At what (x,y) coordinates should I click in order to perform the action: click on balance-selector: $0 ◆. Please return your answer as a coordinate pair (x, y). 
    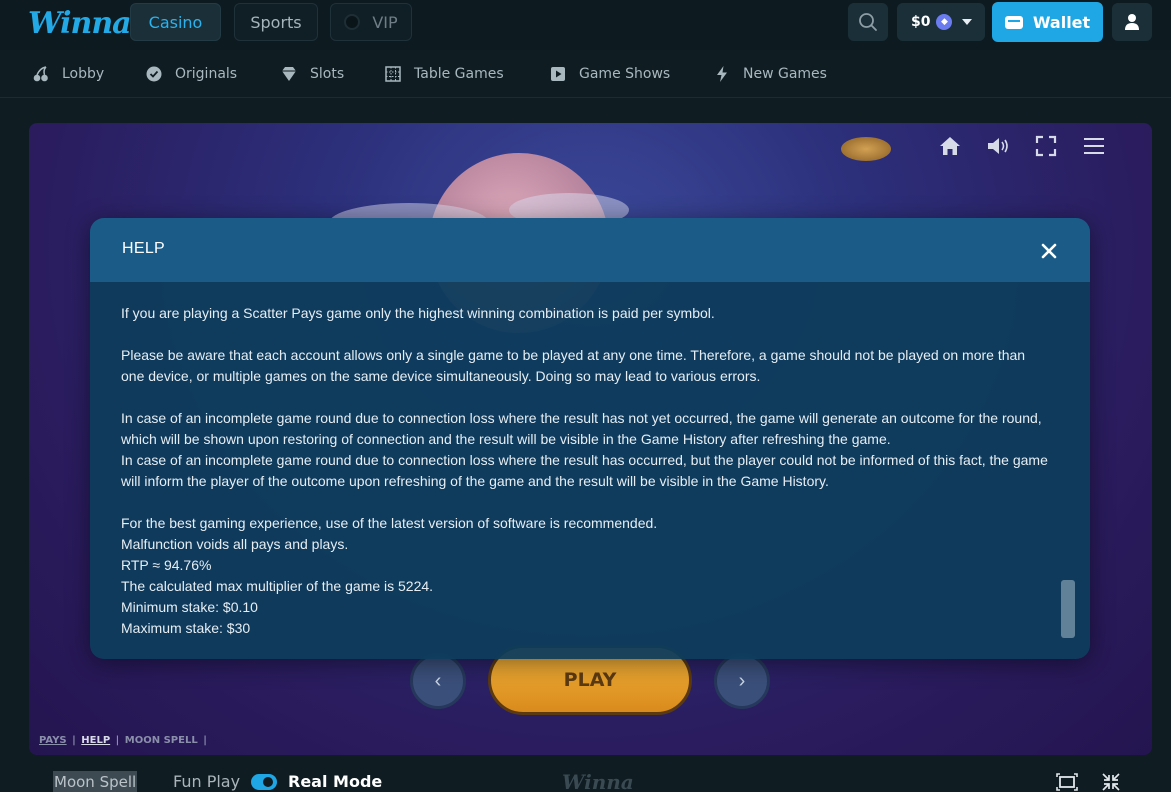
    Looking at the image, I should click on (941, 22).